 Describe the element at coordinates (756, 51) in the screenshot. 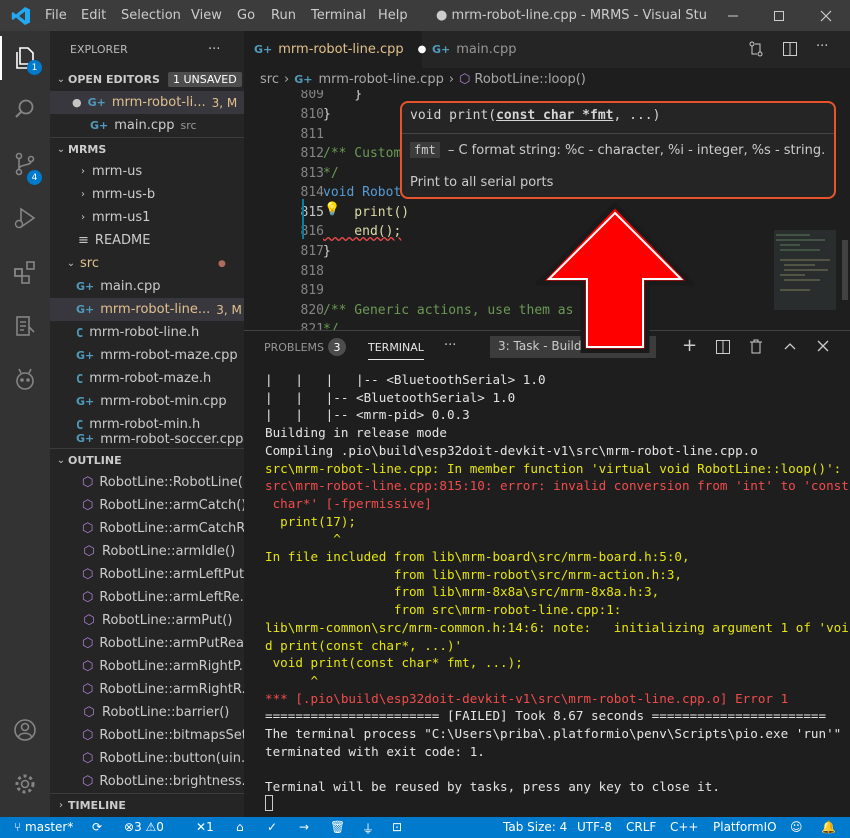

I see `compare-changes-icon` at that location.